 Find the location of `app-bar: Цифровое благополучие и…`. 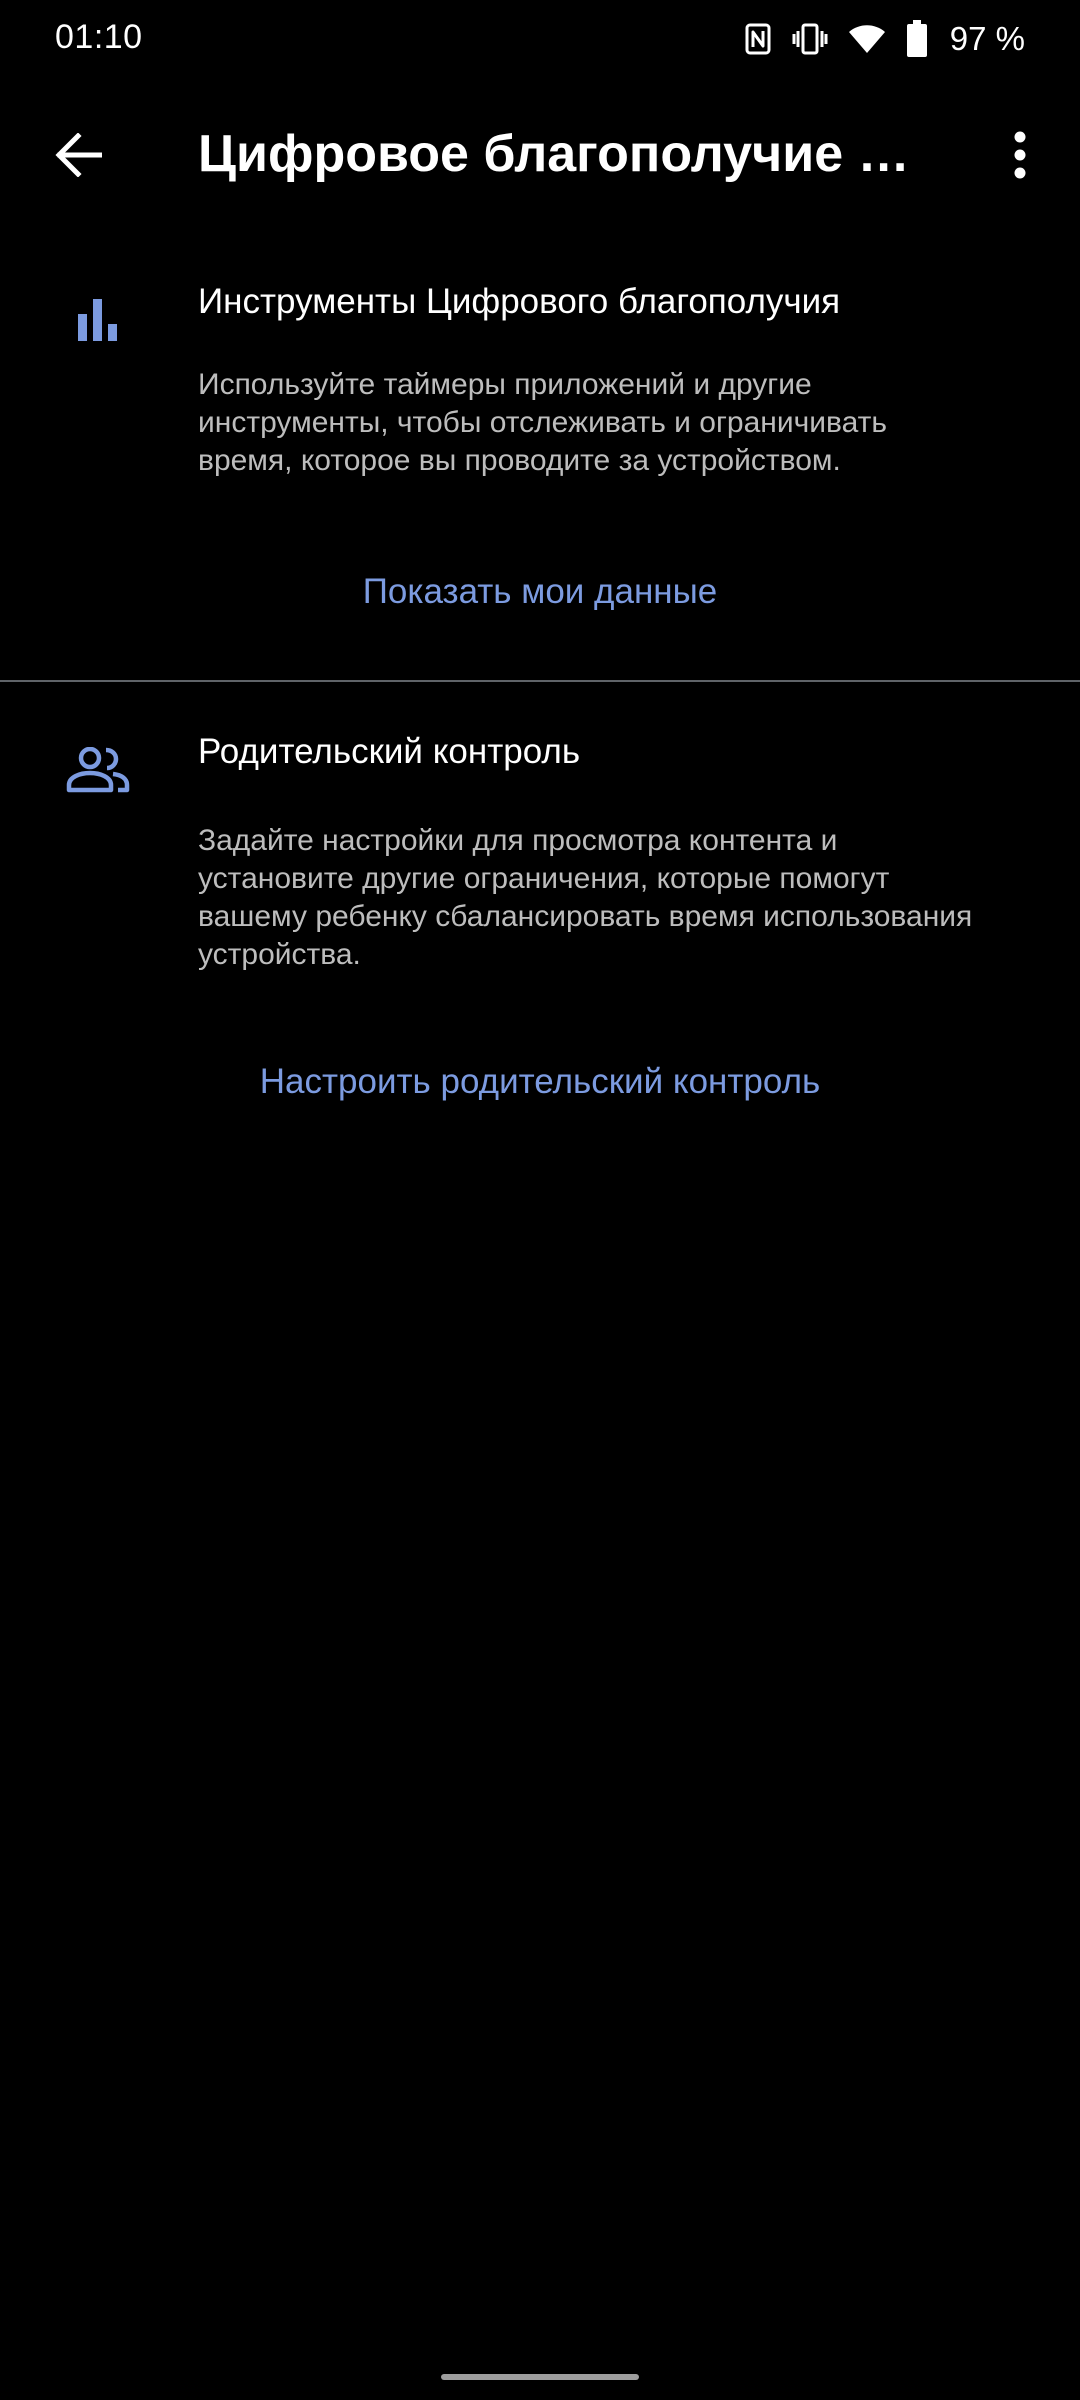

app-bar: Цифровое благополучие и… is located at coordinates (540, 157).